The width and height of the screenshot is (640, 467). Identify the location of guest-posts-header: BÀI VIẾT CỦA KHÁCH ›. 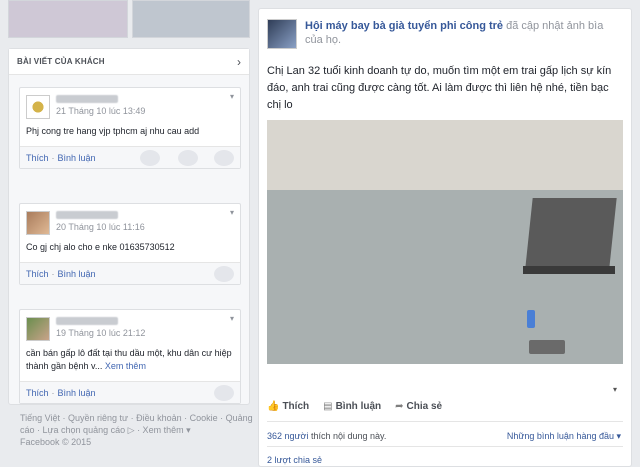
(129, 62).